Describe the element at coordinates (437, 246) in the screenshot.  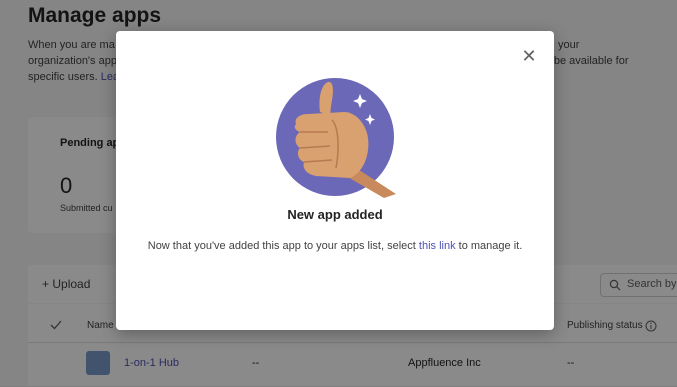
I see `manage-app-link: this link` at that location.